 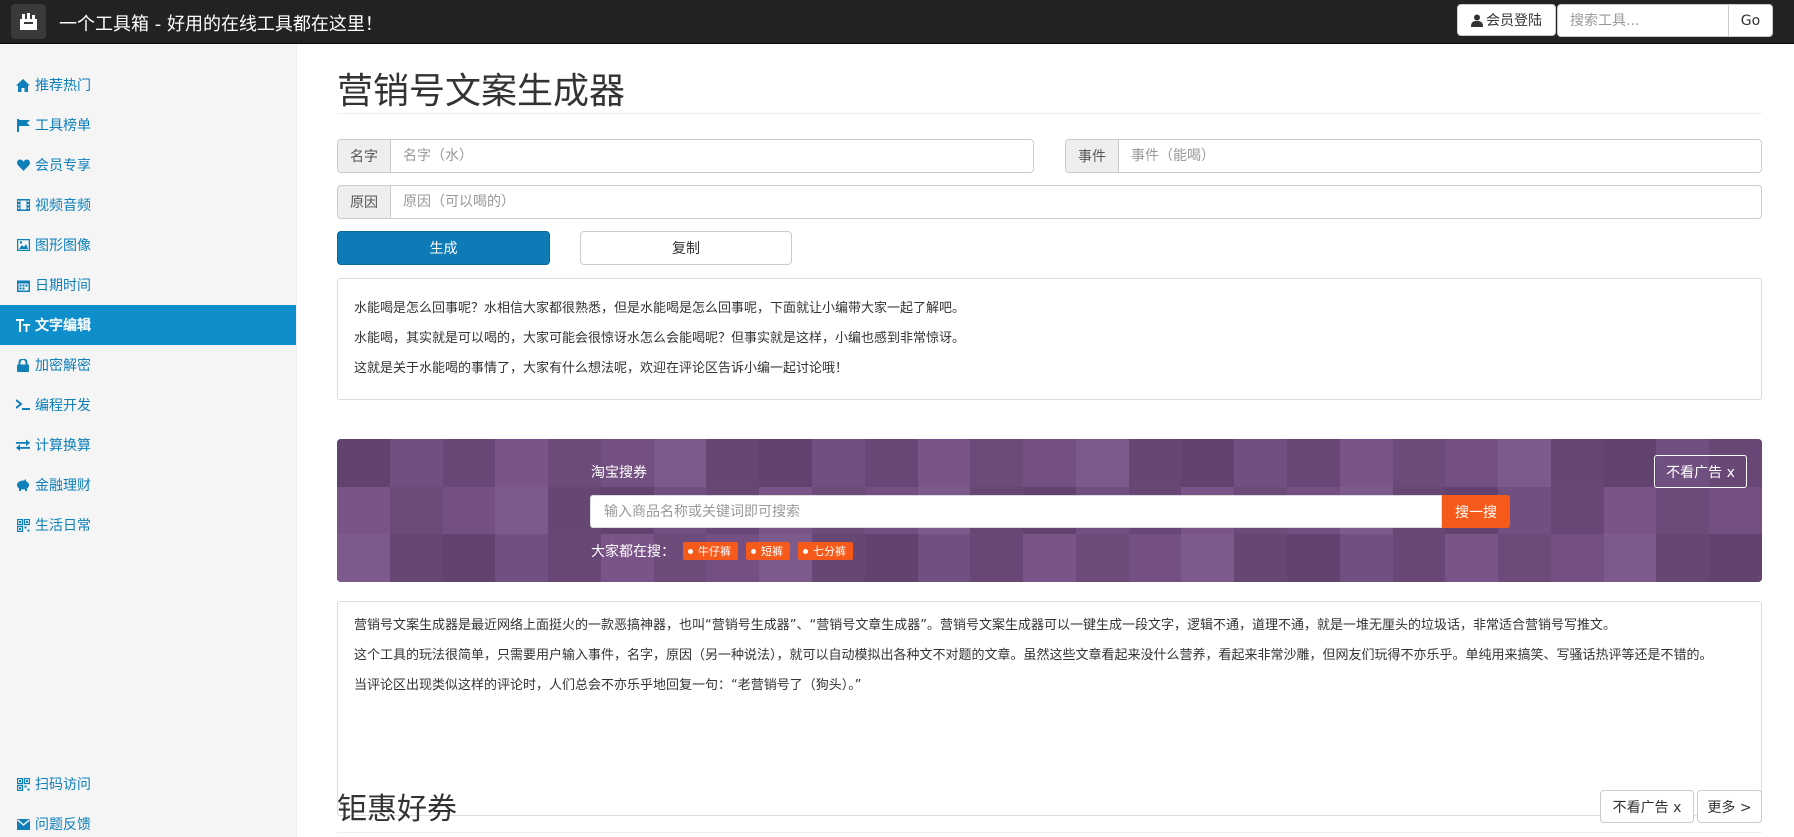 What do you see at coordinates (63, 206) in the screenshot?
I see `sidebar-item-label: 视频音频` at bounding box center [63, 206].